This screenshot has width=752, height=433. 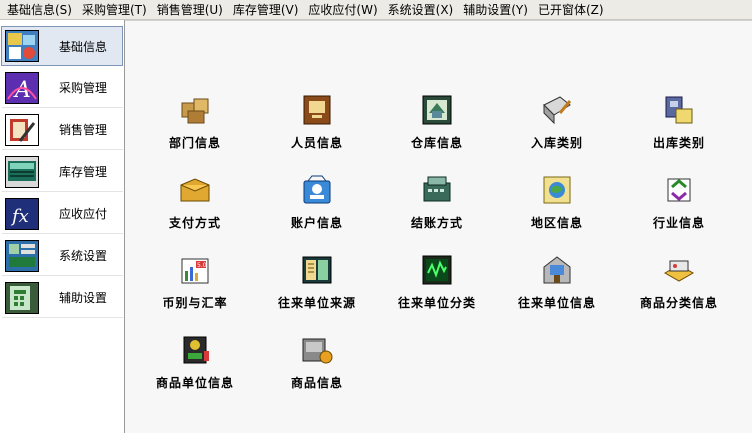 What do you see at coordinates (202, 265) in the screenshot?
I see `svg-text: 5.0` at bounding box center [202, 265].